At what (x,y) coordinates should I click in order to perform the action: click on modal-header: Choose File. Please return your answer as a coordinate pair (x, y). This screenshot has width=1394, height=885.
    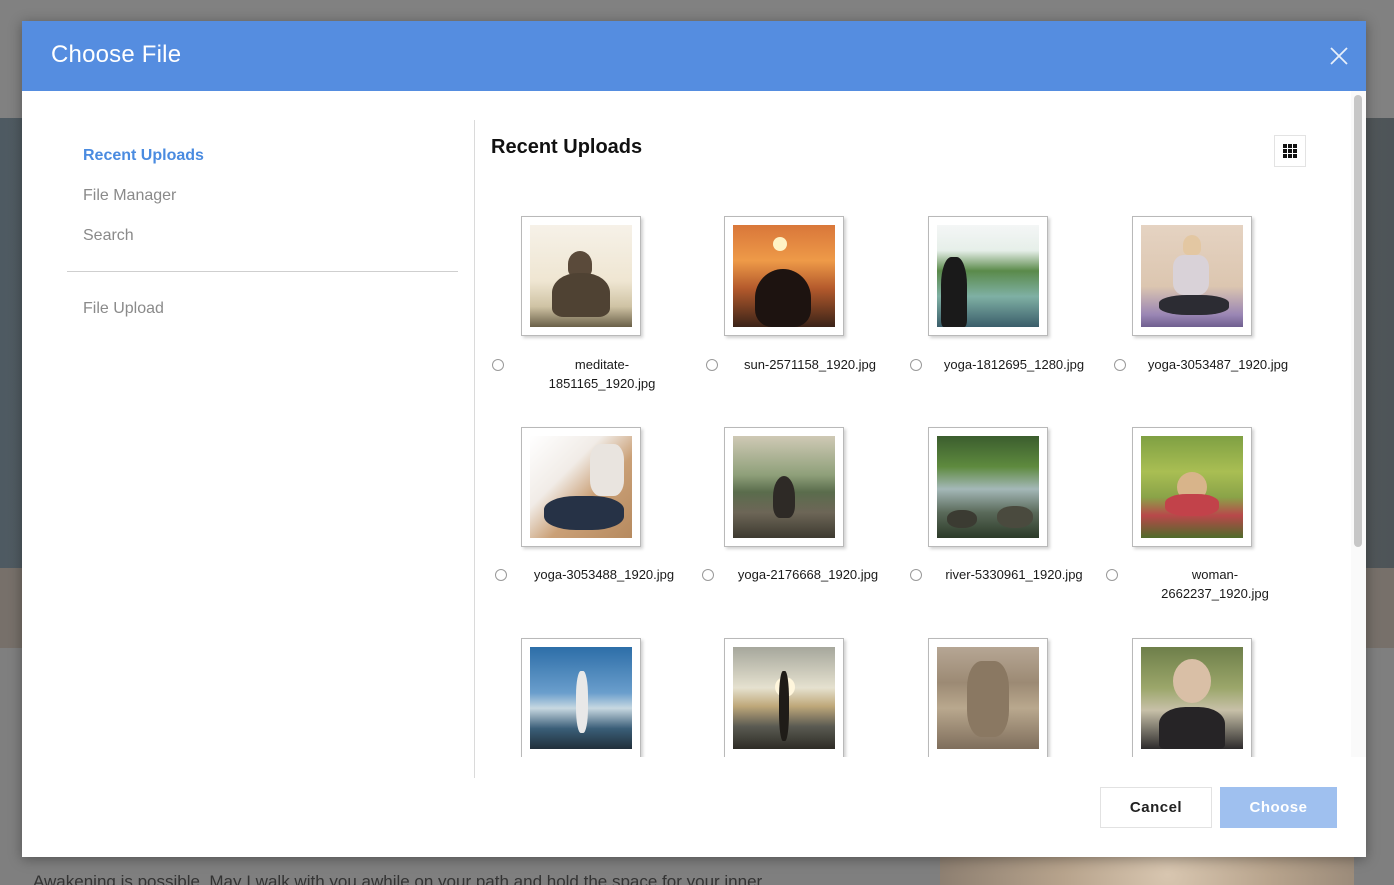
    Looking at the image, I should click on (694, 56).